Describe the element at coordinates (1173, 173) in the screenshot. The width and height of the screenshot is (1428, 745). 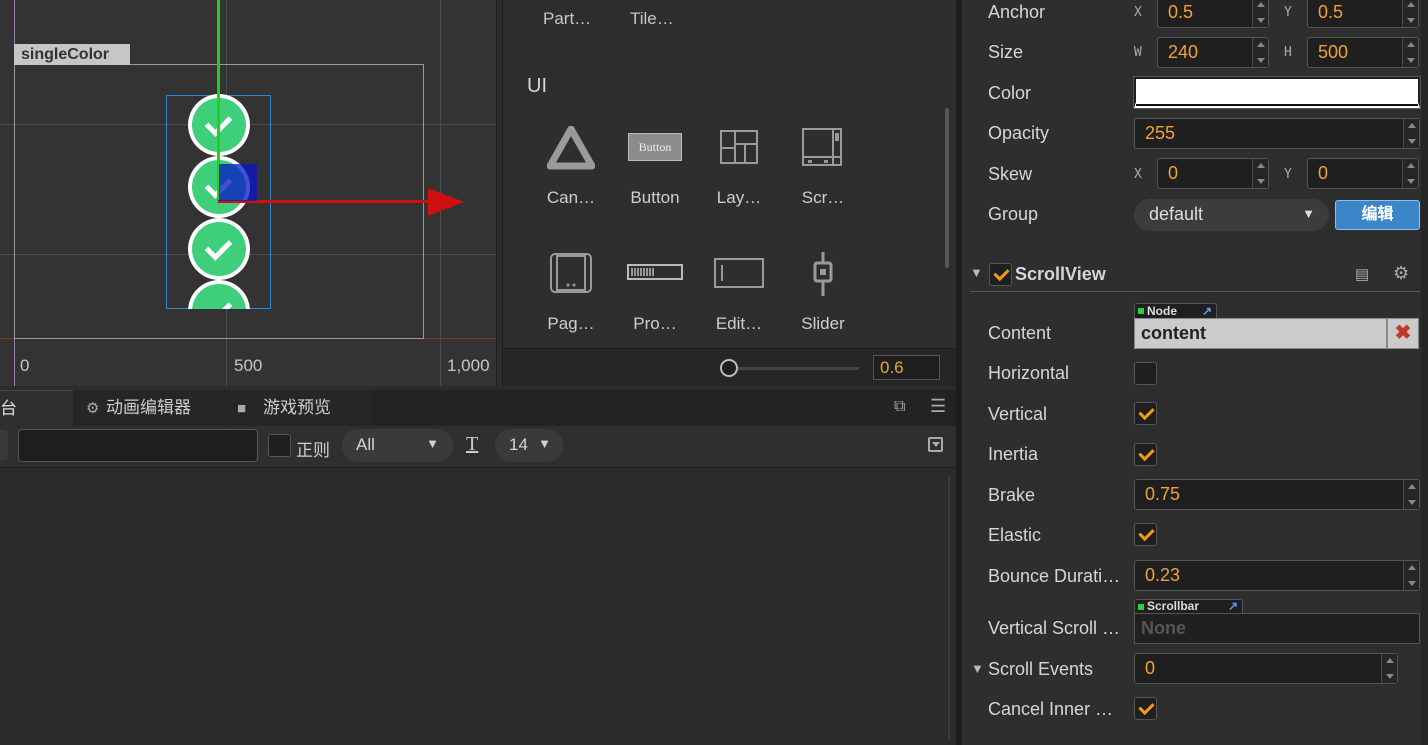
I see `skew-x-value: 0` at that location.